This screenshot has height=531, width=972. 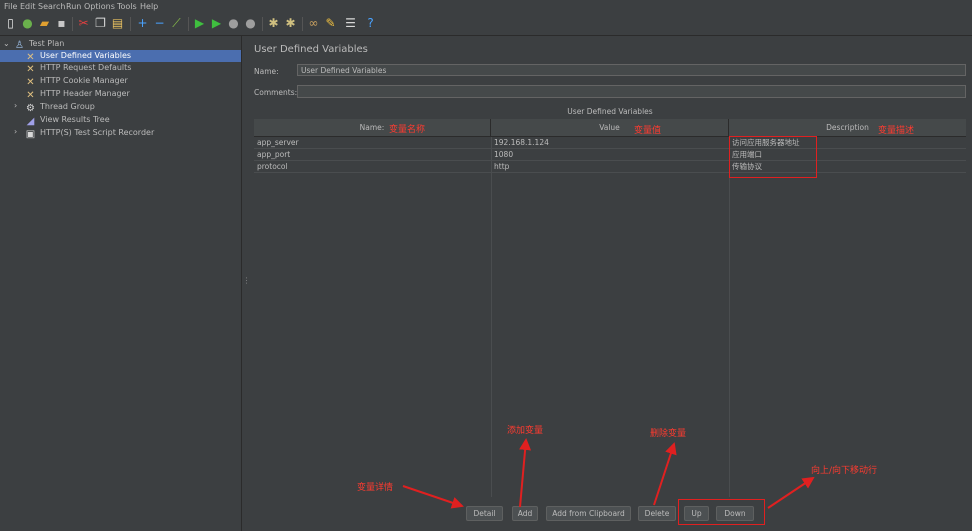 I want to click on arrow-to-up-down, so click(x=791, y=492).